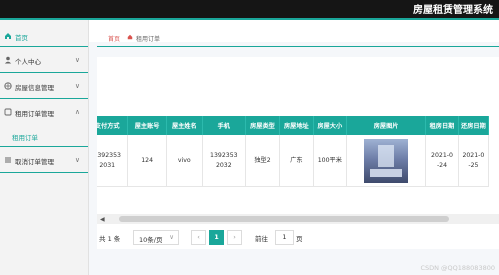 The height and width of the screenshot is (275, 499). What do you see at coordinates (28, 62) in the screenshot?
I see `sidebar-item-label: 个人中心` at bounding box center [28, 62].